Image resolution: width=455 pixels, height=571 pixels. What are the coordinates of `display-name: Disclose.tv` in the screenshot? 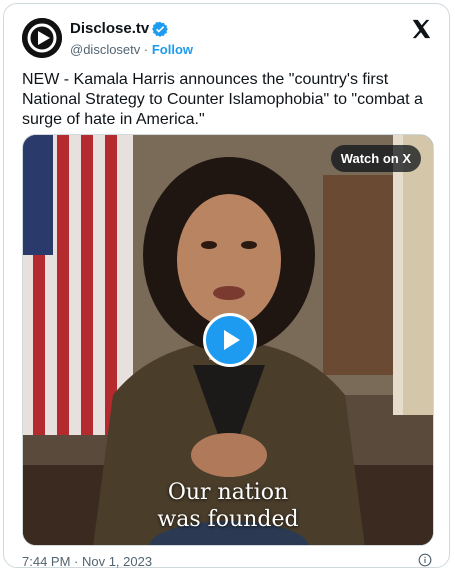 It's located at (109, 28).